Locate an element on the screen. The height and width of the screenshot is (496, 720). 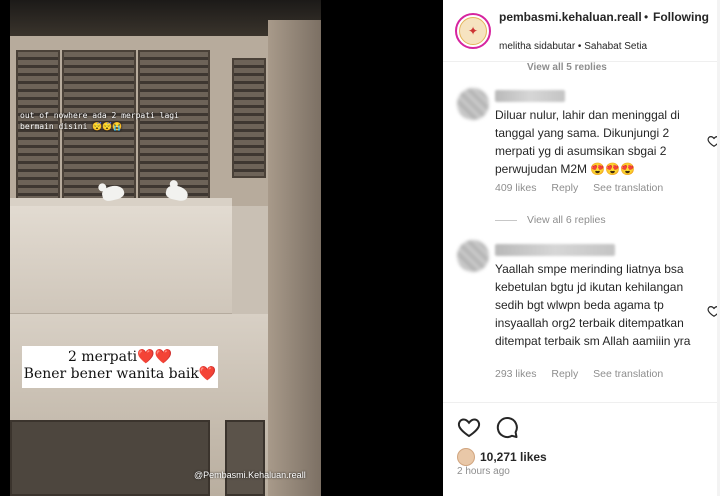
video-side-wall is located at coordinates (294, 258).